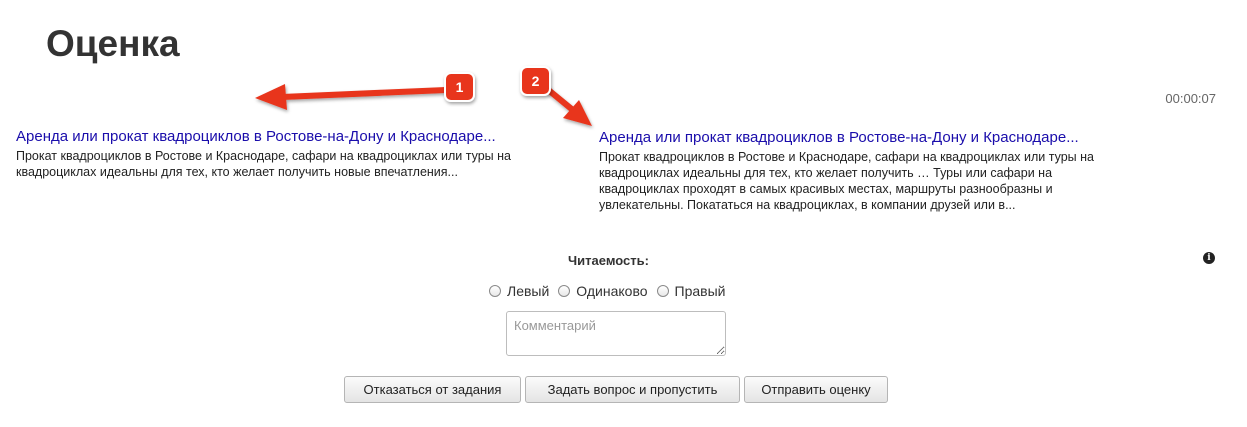 This screenshot has width=1247, height=427. Describe the element at coordinates (700, 291) in the screenshot. I see `radio-label-right: Правый` at that location.